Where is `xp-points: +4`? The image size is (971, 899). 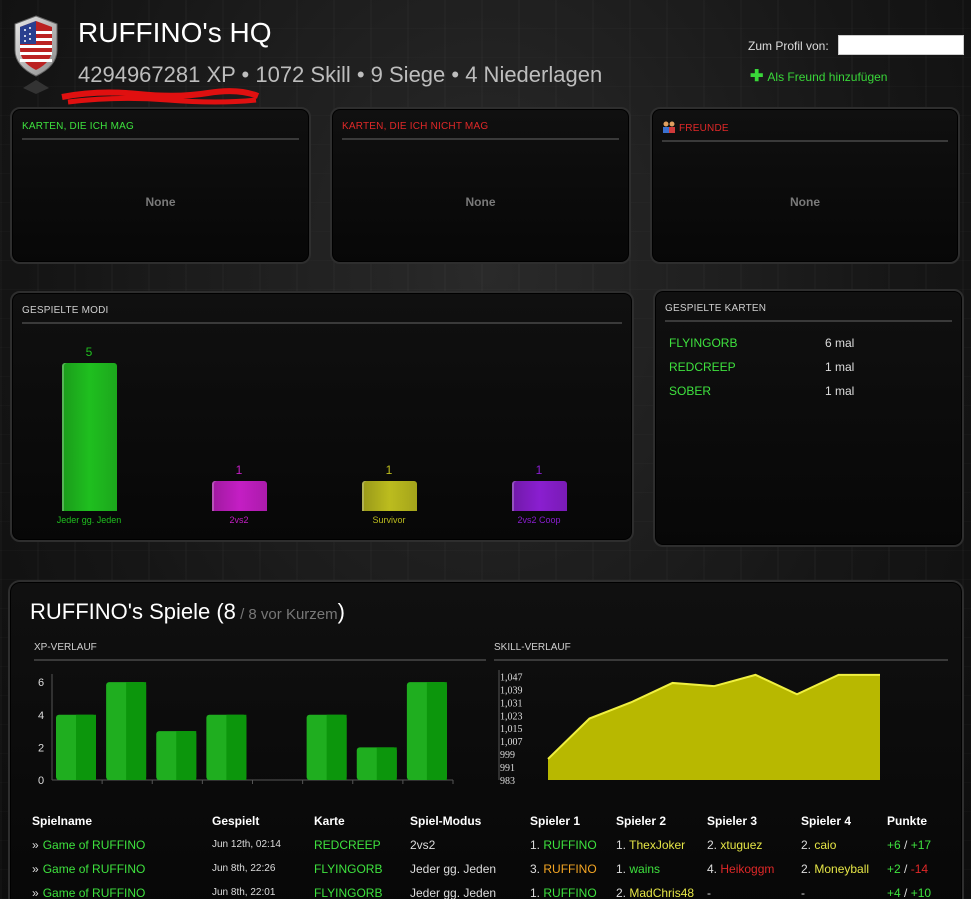 xp-points: +4 is located at coordinates (894, 892).